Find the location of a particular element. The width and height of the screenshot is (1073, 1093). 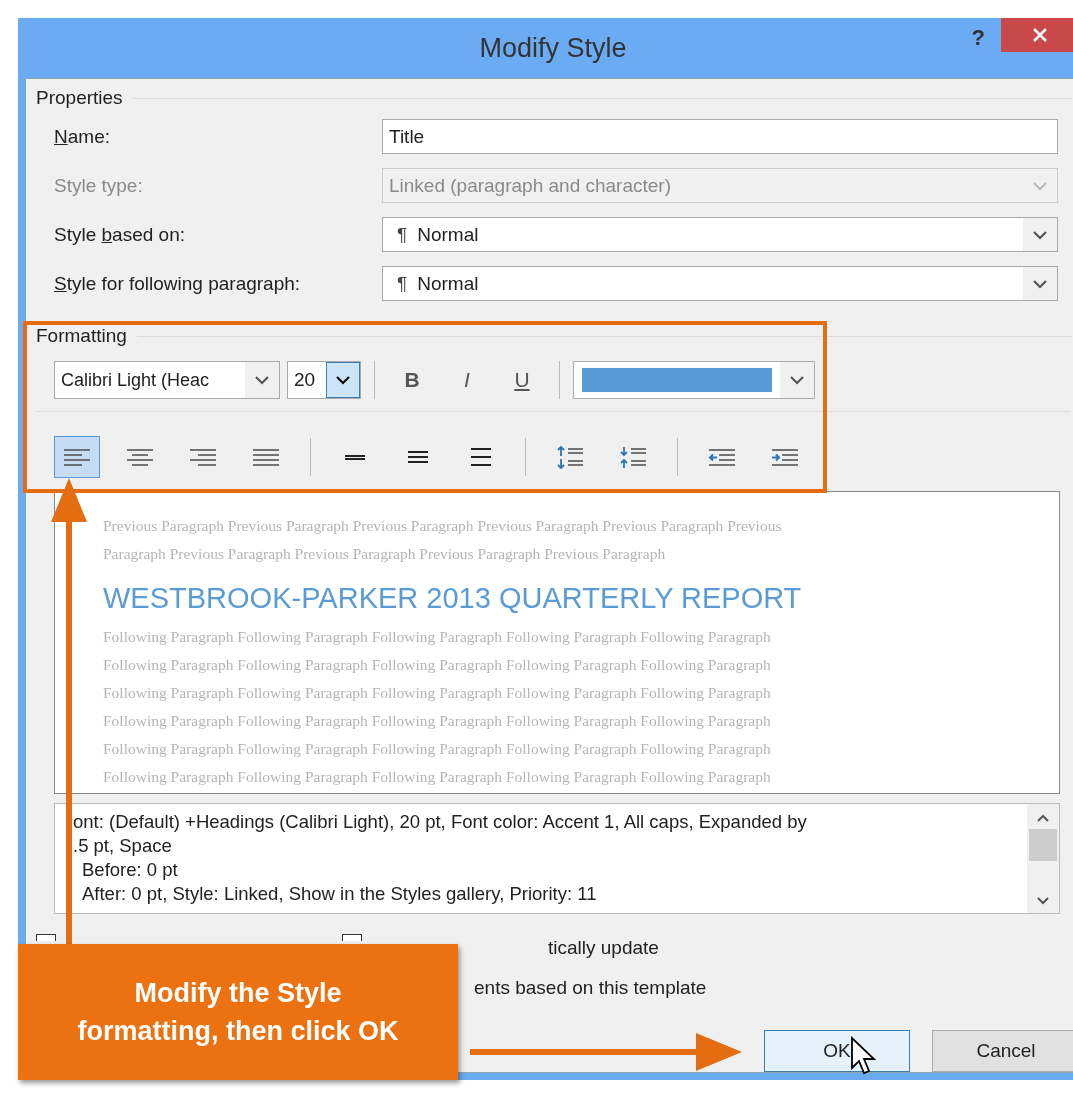

description-text: ont: (Default) +Headings (Calibri Light), 20 pt, Font color: Accent 1, All caps, Expanded by is located at coordinates (440, 822).